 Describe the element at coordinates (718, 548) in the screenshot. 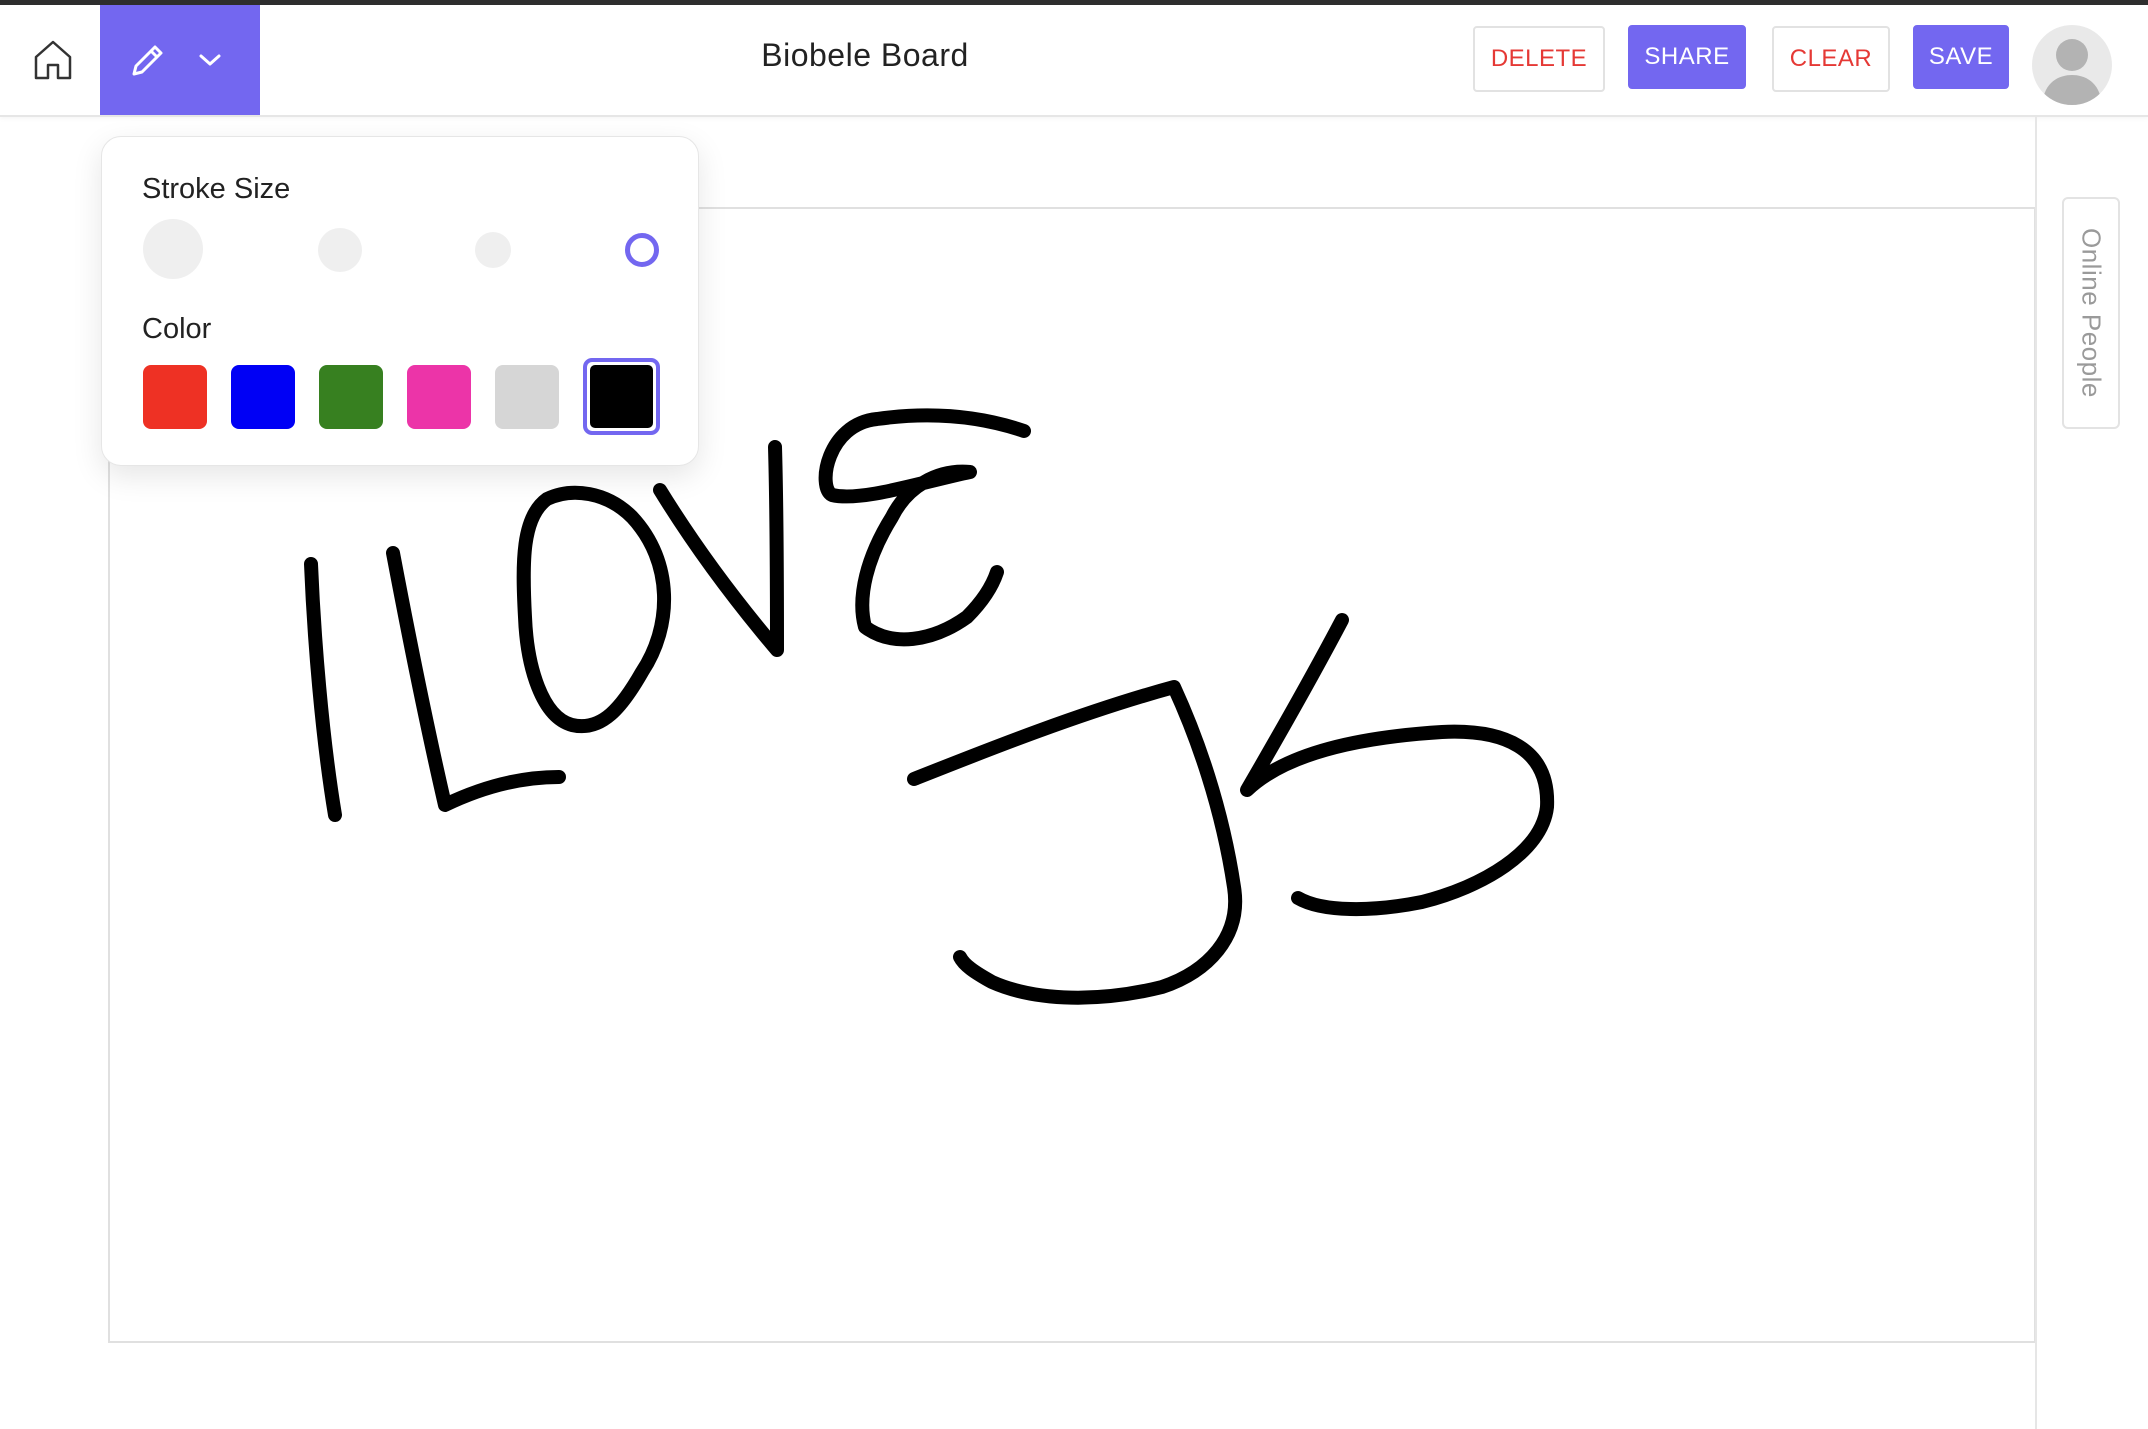

I see `stroke-letter-v` at that location.